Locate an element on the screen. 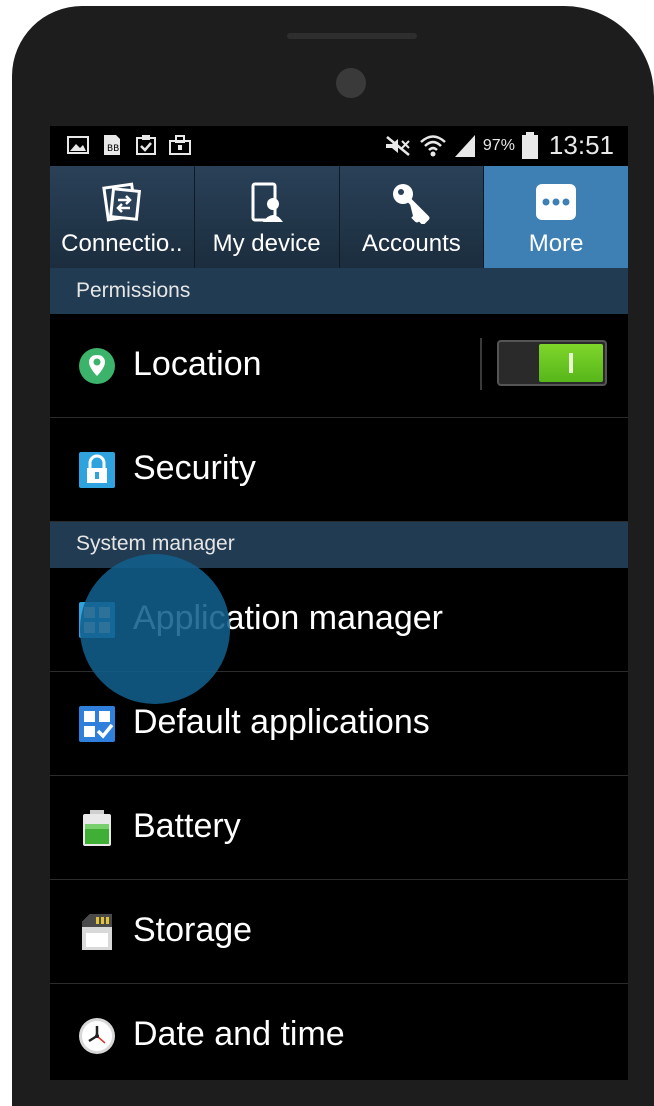 The width and height of the screenshot is (654, 1106). key-icon is located at coordinates (411, 204).